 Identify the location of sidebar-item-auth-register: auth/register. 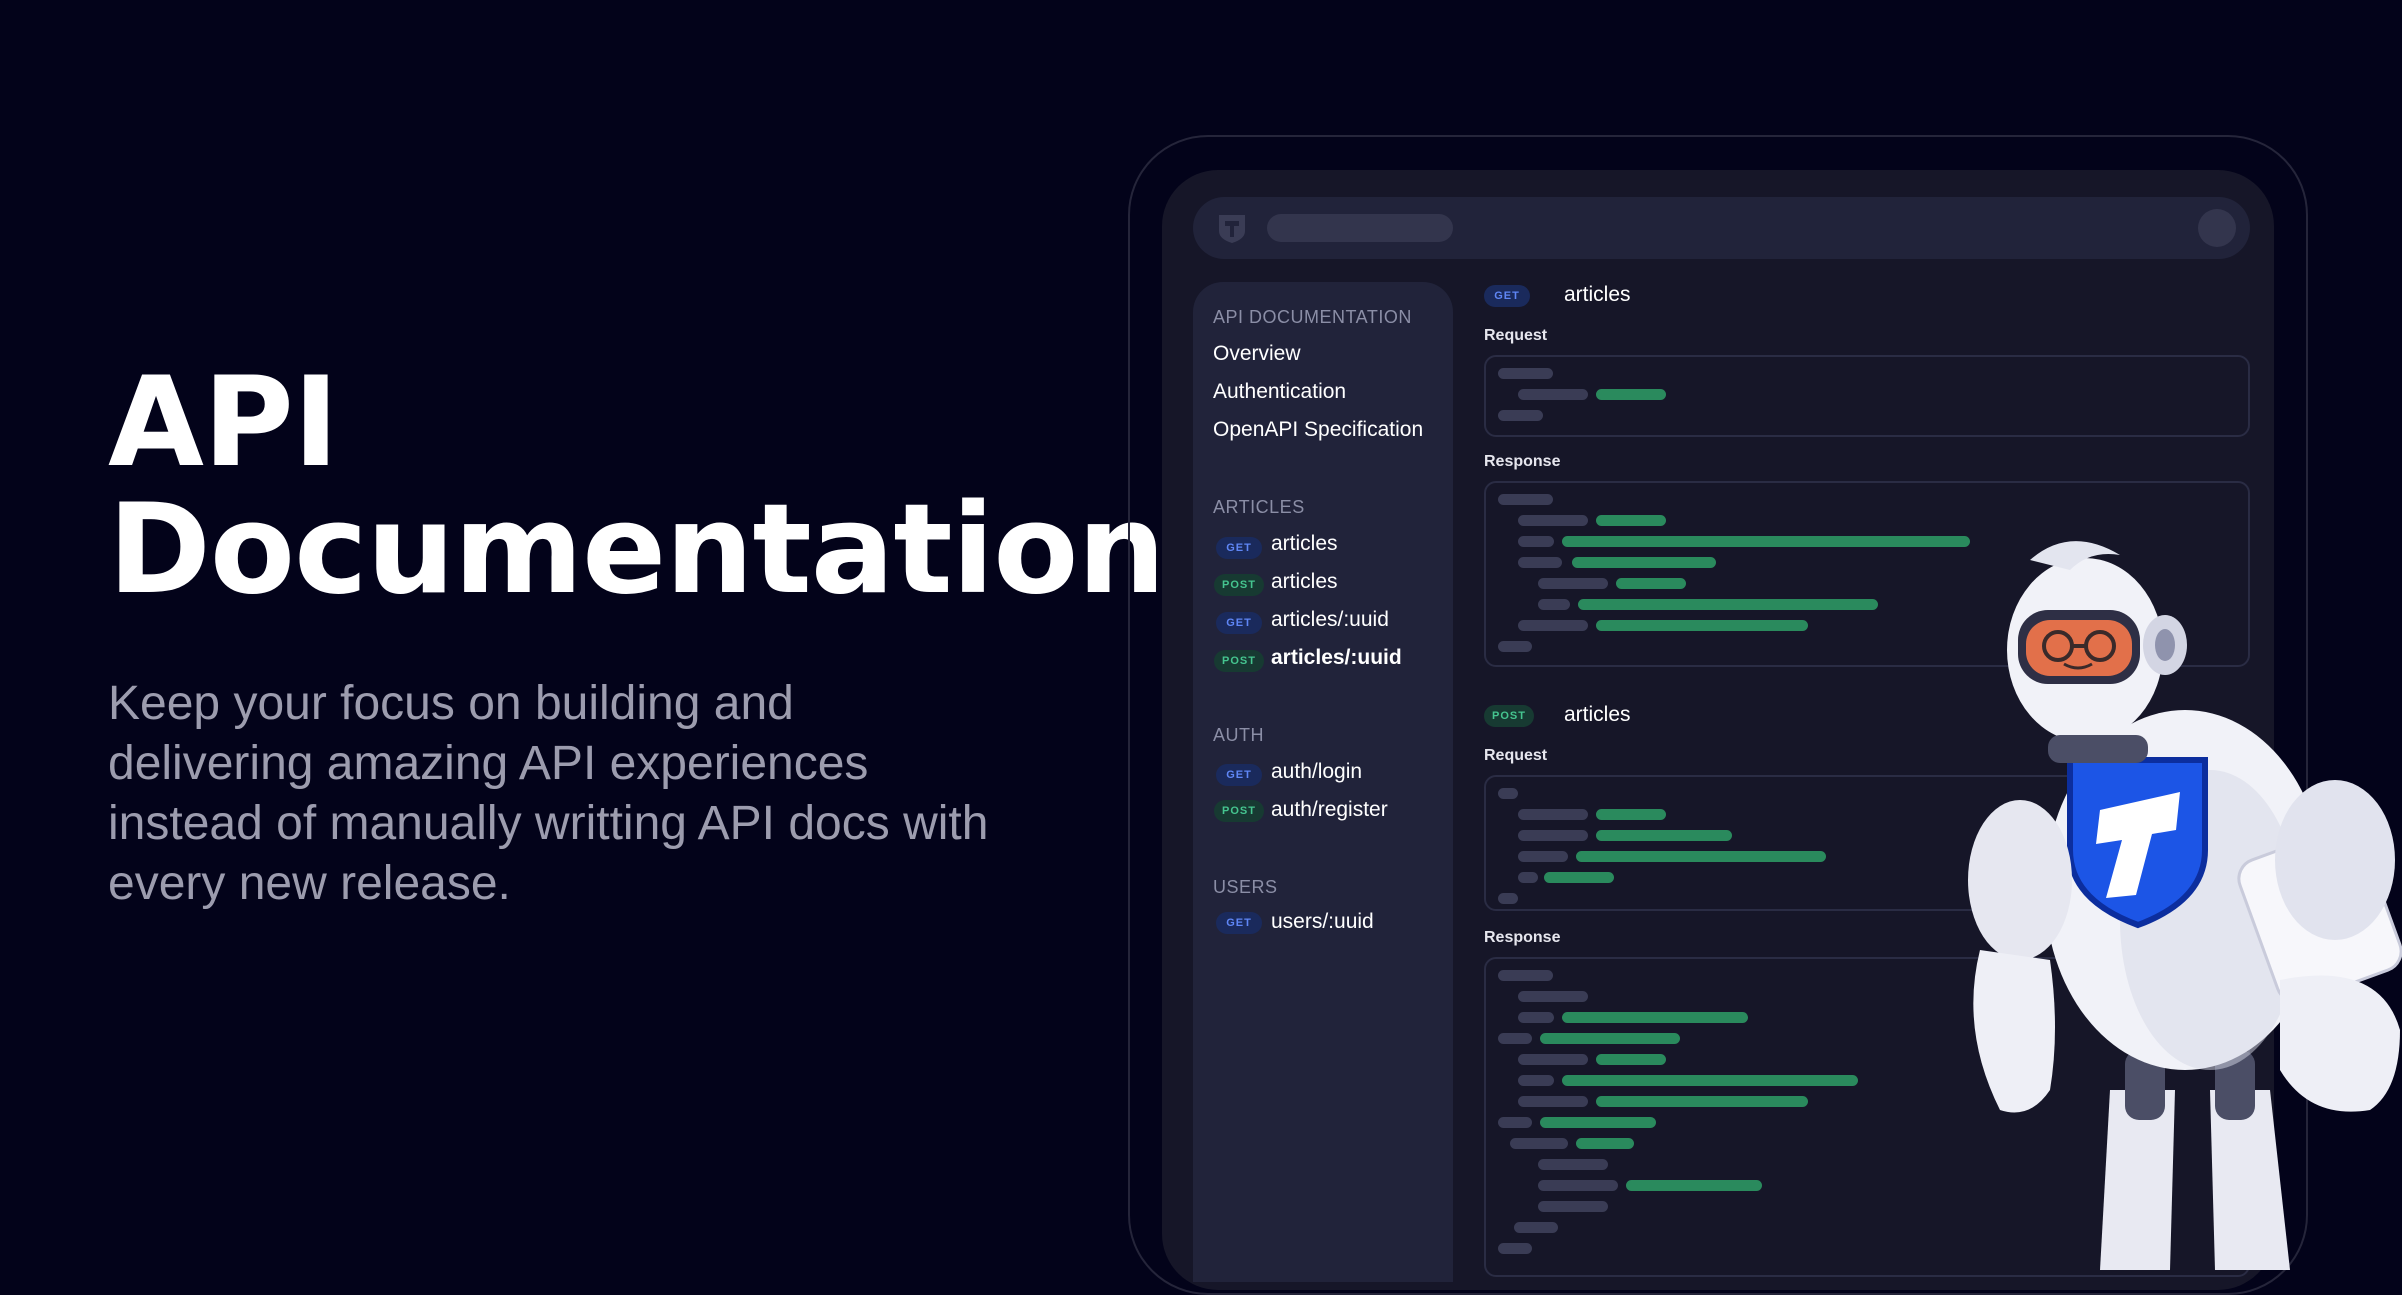
(1329, 810).